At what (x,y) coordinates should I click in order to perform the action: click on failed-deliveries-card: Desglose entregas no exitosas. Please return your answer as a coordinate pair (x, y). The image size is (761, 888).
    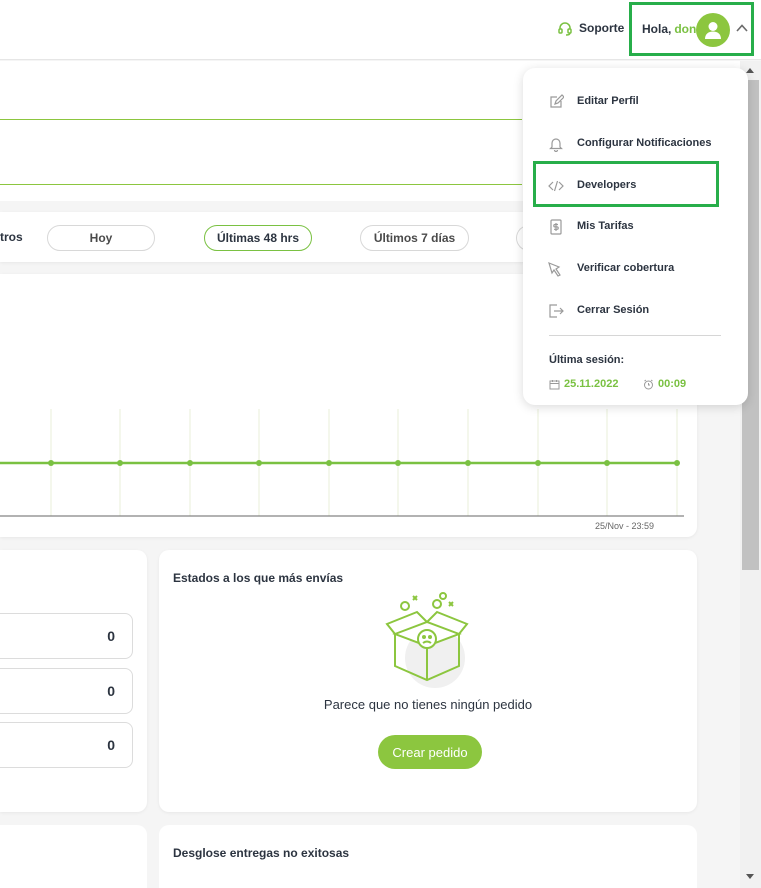
    Looking at the image, I should click on (428, 856).